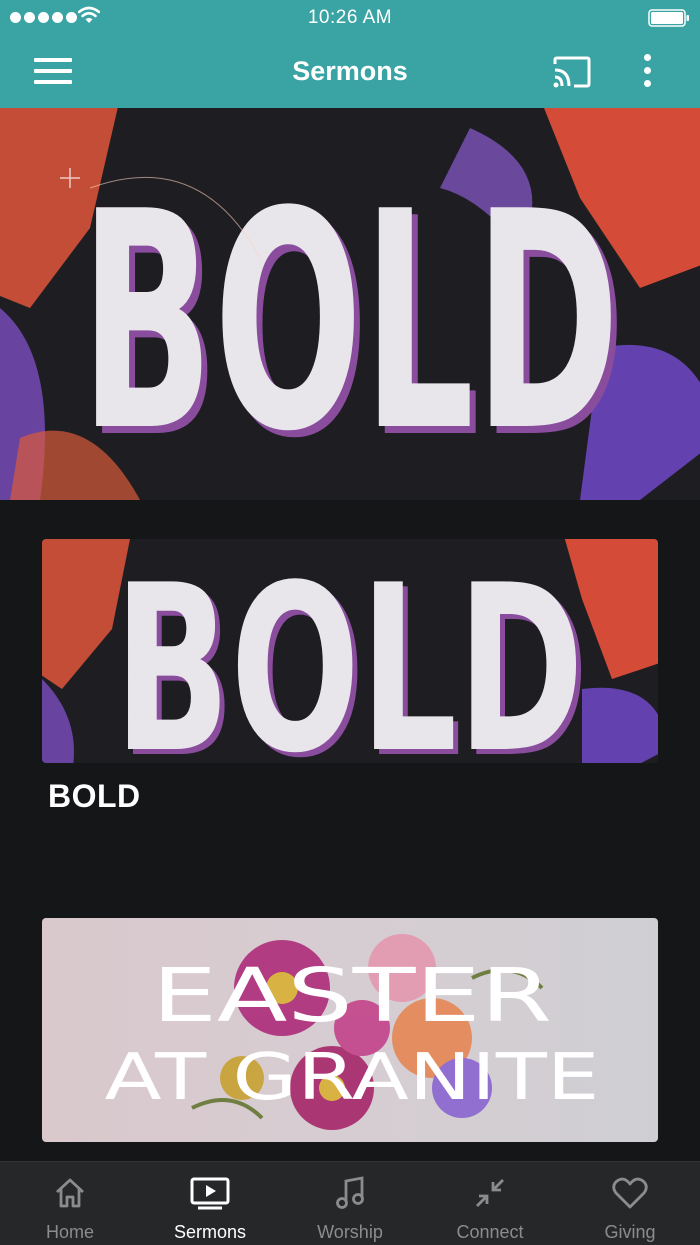 The image size is (700, 1245). I want to click on tab-home: Home, so click(70, 1203).